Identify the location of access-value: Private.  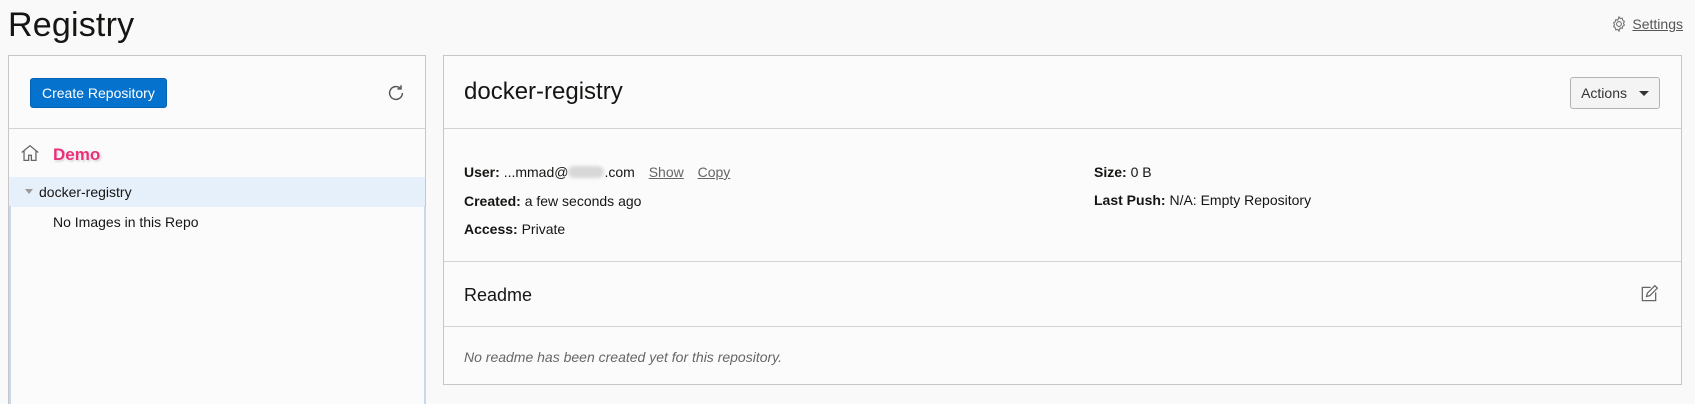
(543, 229).